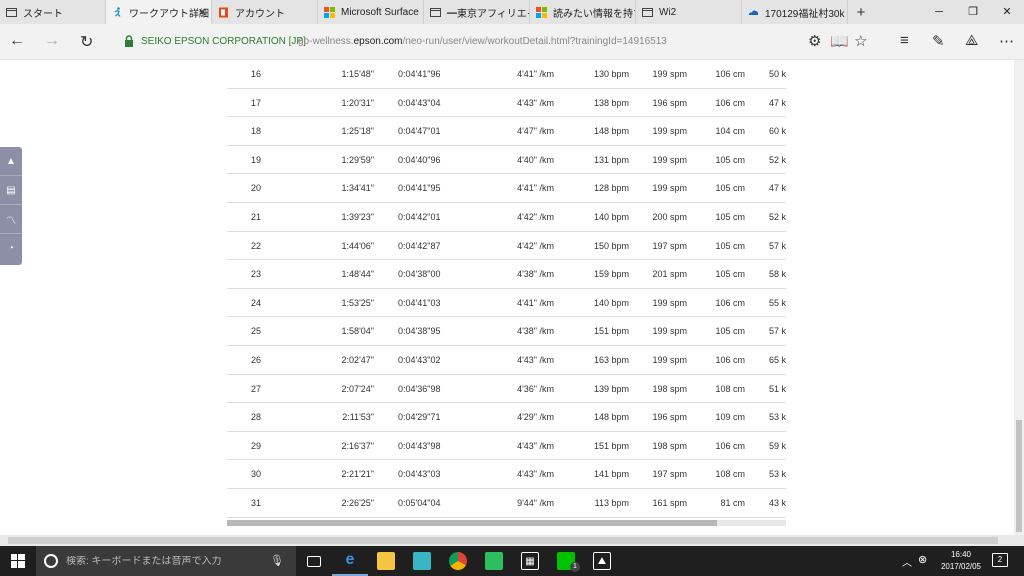  Describe the element at coordinates (17, 41) in the screenshot. I see `back-icon: ←` at that location.